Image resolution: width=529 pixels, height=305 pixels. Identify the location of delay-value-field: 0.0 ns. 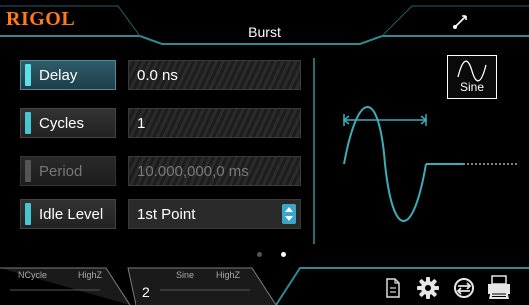
(214, 75).